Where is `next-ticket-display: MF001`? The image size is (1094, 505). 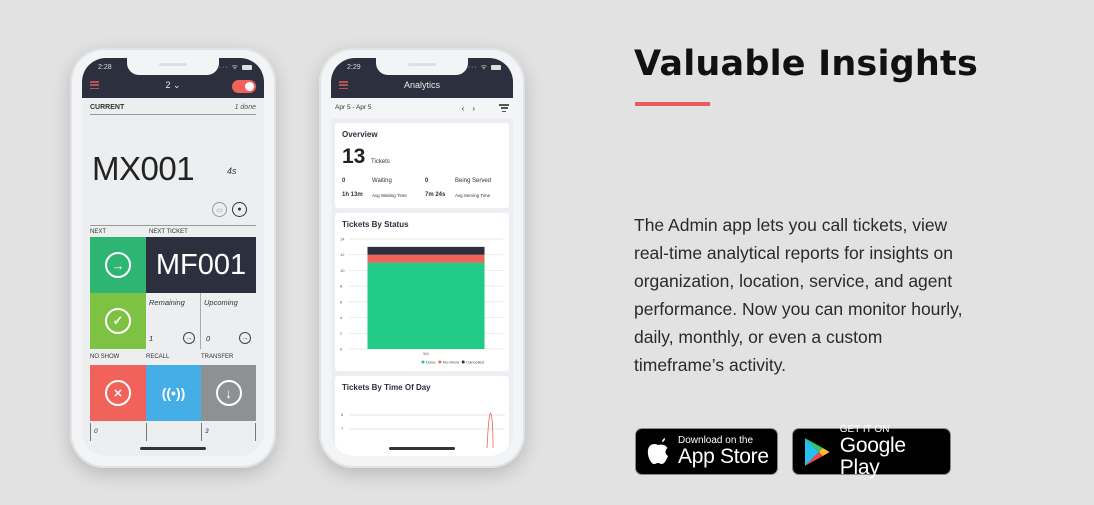 next-ticket-display: MF001 is located at coordinates (201, 265).